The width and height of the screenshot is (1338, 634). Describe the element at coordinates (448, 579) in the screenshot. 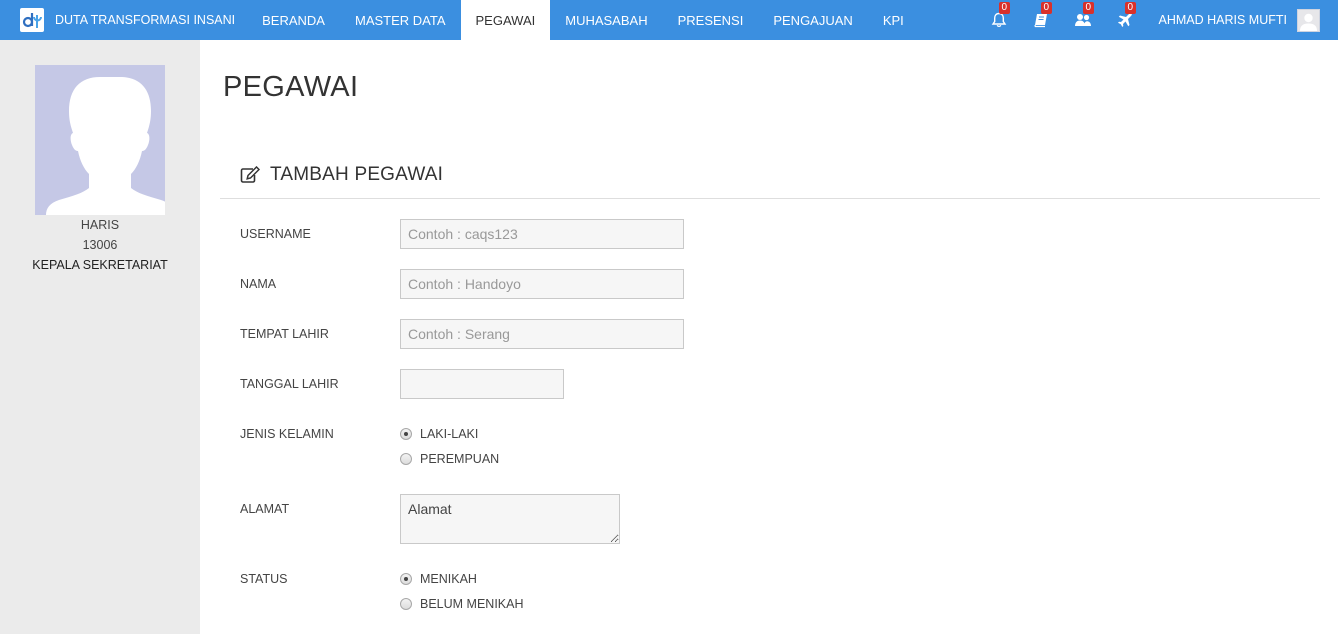

I see `radio-menikah-label: MENIKAH` at that location.